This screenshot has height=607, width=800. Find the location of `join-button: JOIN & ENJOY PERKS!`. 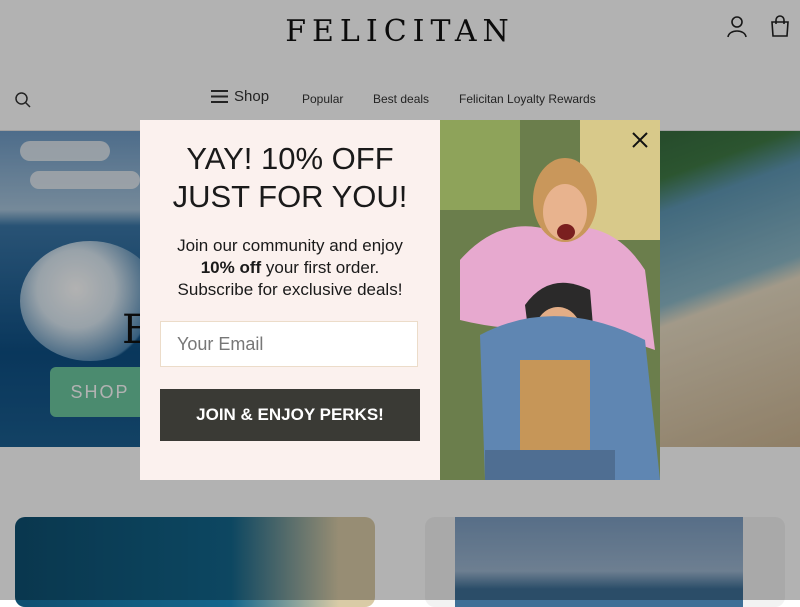

join-button: JOIN & ENJOY PERKS! is located at coordinates (290, 415).